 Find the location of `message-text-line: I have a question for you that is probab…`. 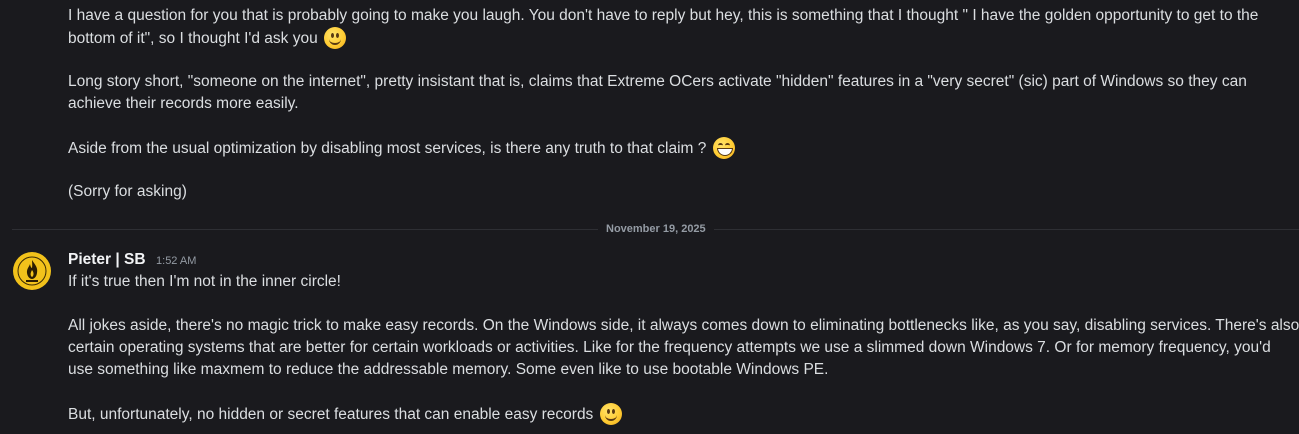

message-text-line: I have a question for you that is probab… is located at coordinates (663, 15).